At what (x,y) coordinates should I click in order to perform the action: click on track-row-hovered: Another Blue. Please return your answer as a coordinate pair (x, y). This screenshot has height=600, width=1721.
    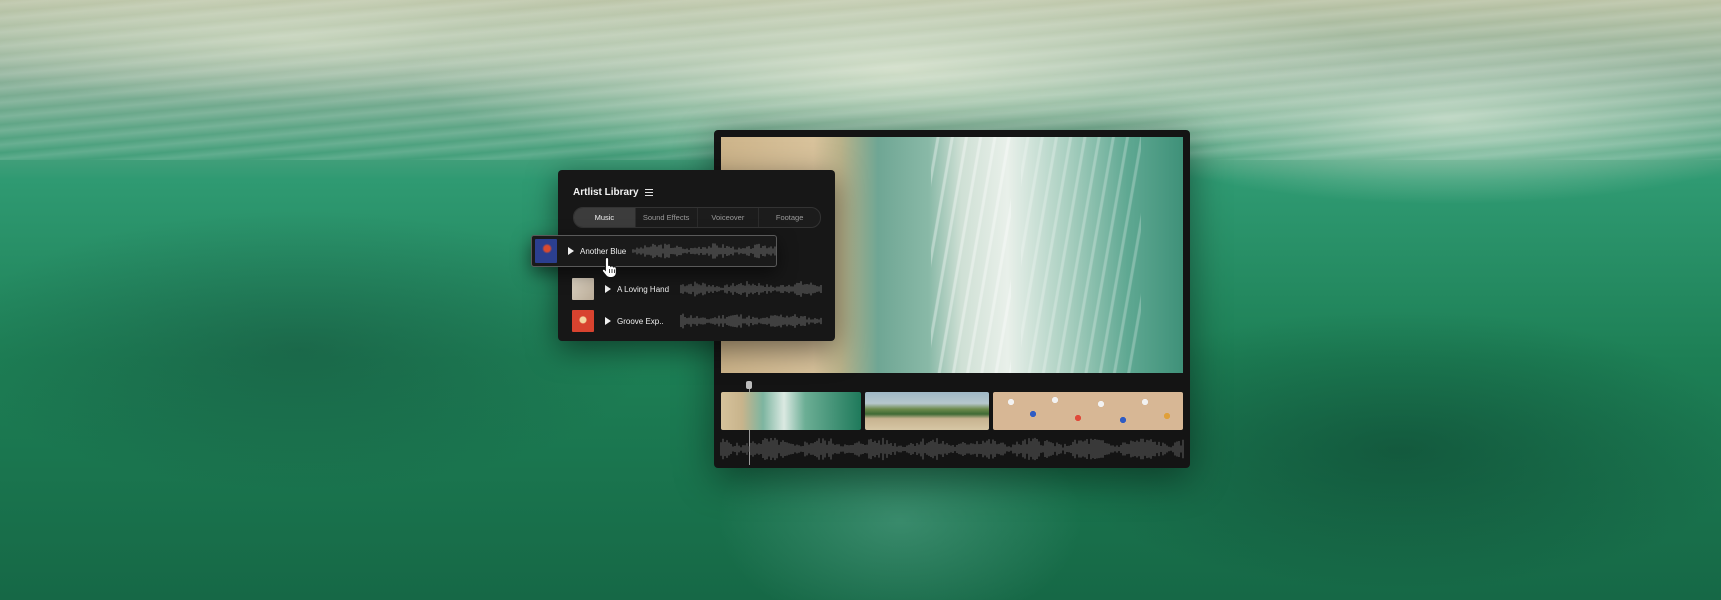
    Looking at the image, I should click on (654, 251).